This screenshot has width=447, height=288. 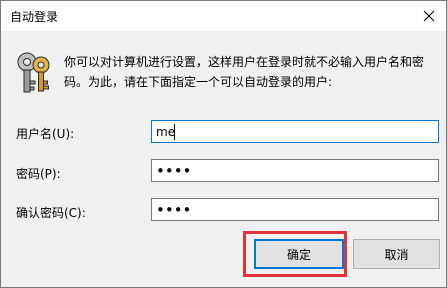 What do you see at coordinates (33, 72) in the screenshot?
I see `keys-icon` at bounding box center [33, 72].